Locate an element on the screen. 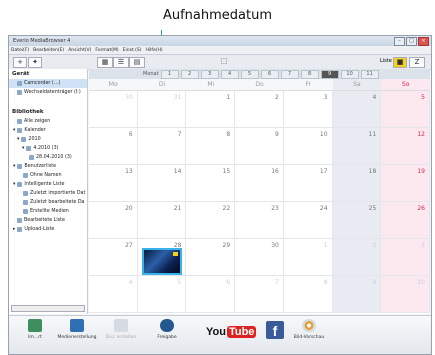 This screenshot has width=435, height=355. sidebar-scrollbar is located at coordinates (48, 308).